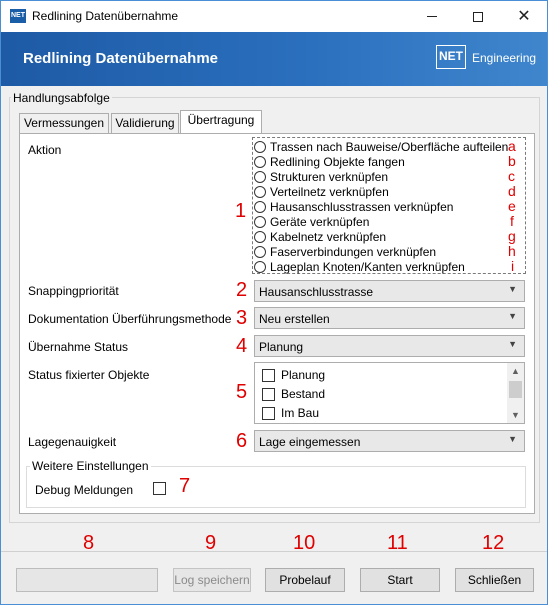  I want to click on aktion-option: Geräte verknüpfen, so click(311, 221).